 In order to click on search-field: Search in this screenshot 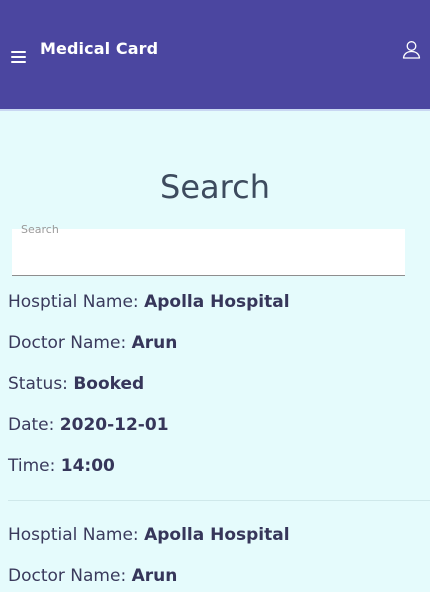, I will do `click(208, 249)`.